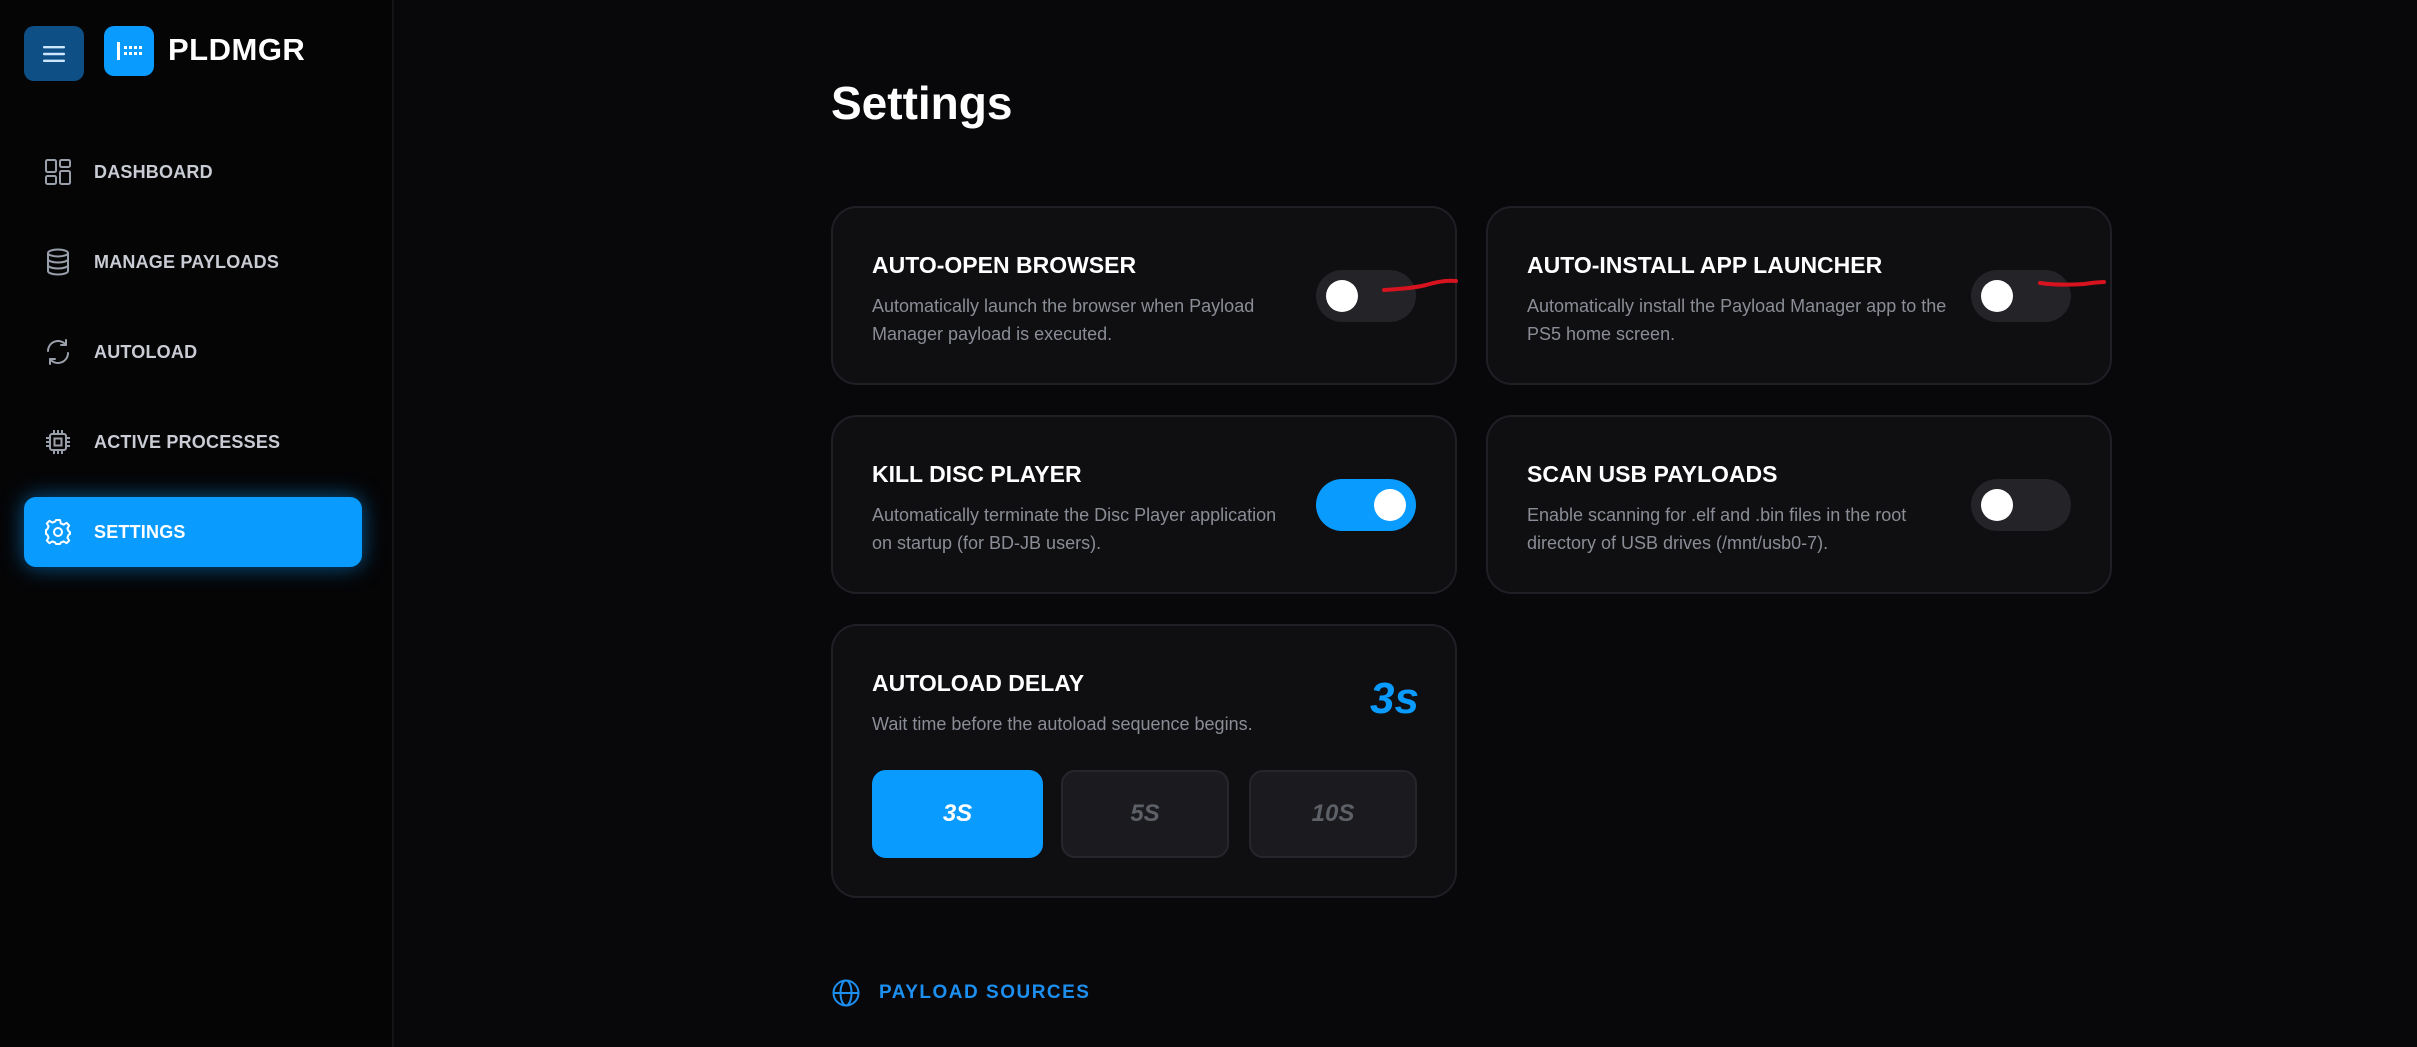 The image size is (2417, 1047). I want to click on sidebar-item-active-processes: ACTIVE PROCESSES, so click(193, 442).